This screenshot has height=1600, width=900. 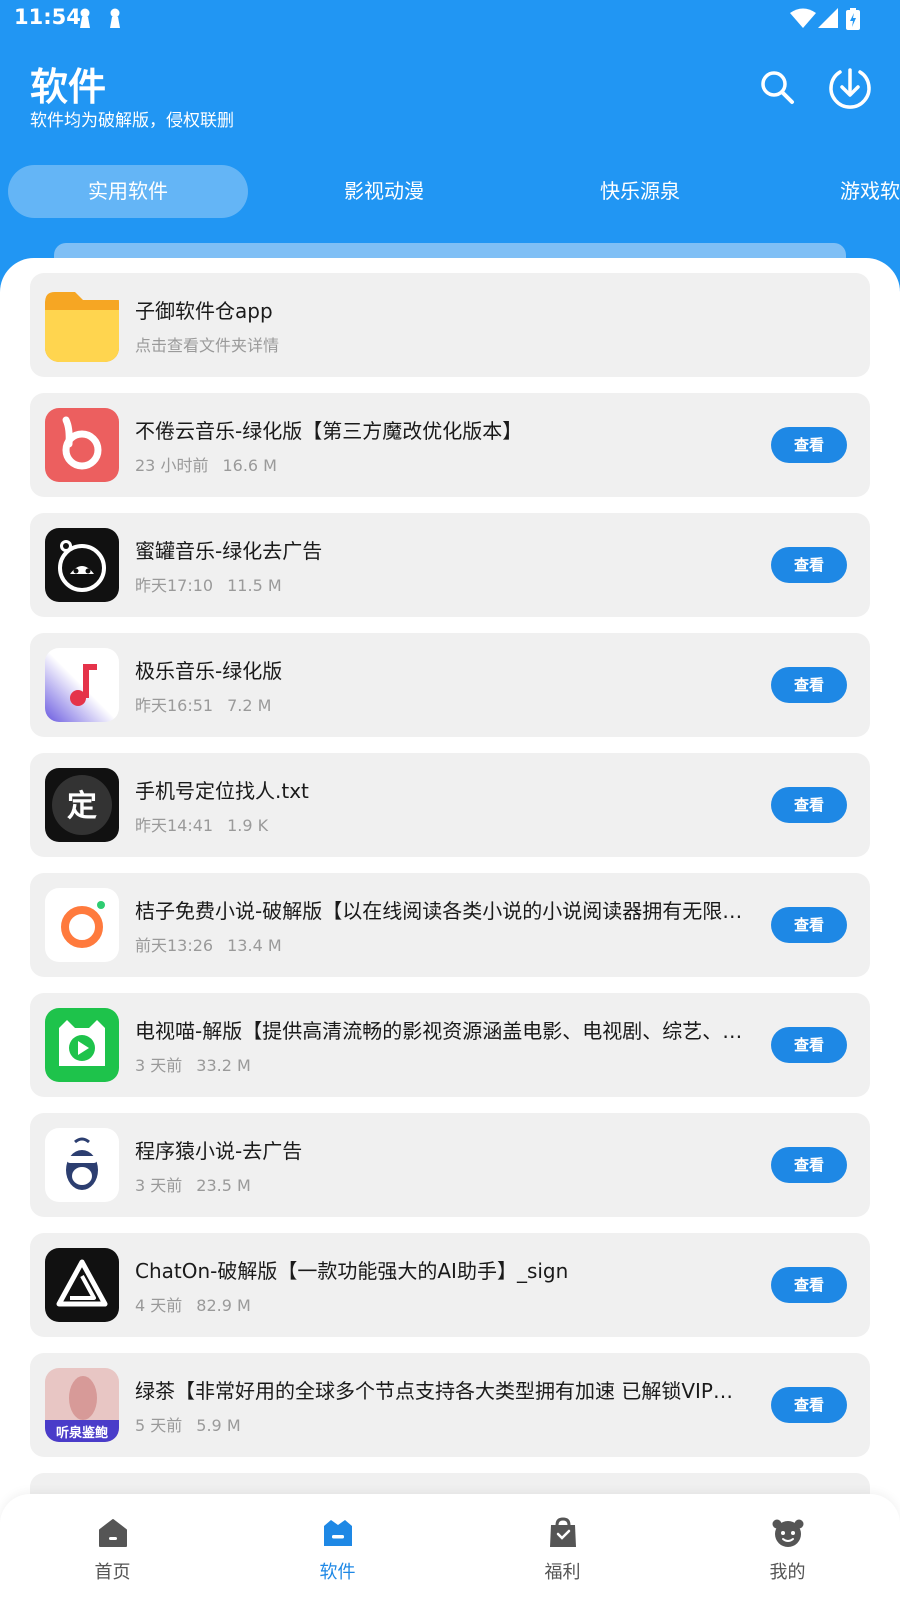 I want to click on item-title: 桔子免费小说-破解版【以在线阅读各类小说的小说阅读器拥有无限畅读】, so click(x=440, y=911).